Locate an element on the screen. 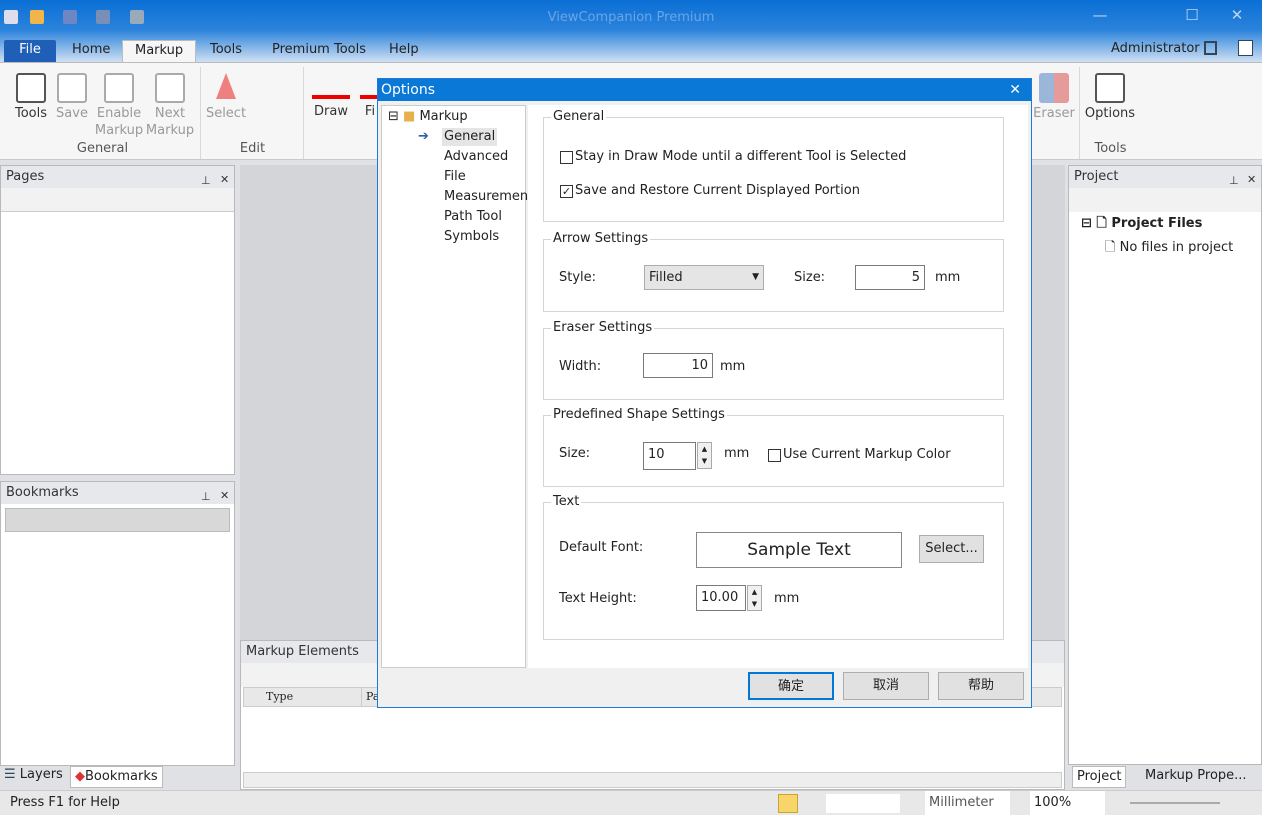 Image resolution: width=1262 pixels, height=815 pixels. options-icon is located at coordinates (1110, 88).